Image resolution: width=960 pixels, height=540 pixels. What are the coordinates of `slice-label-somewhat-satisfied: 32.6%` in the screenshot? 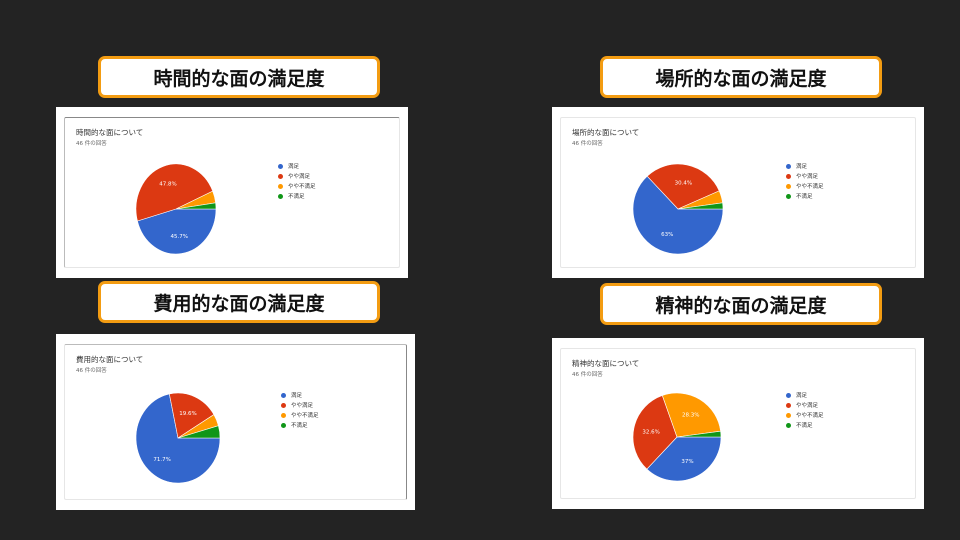 It's located at (650, 433).